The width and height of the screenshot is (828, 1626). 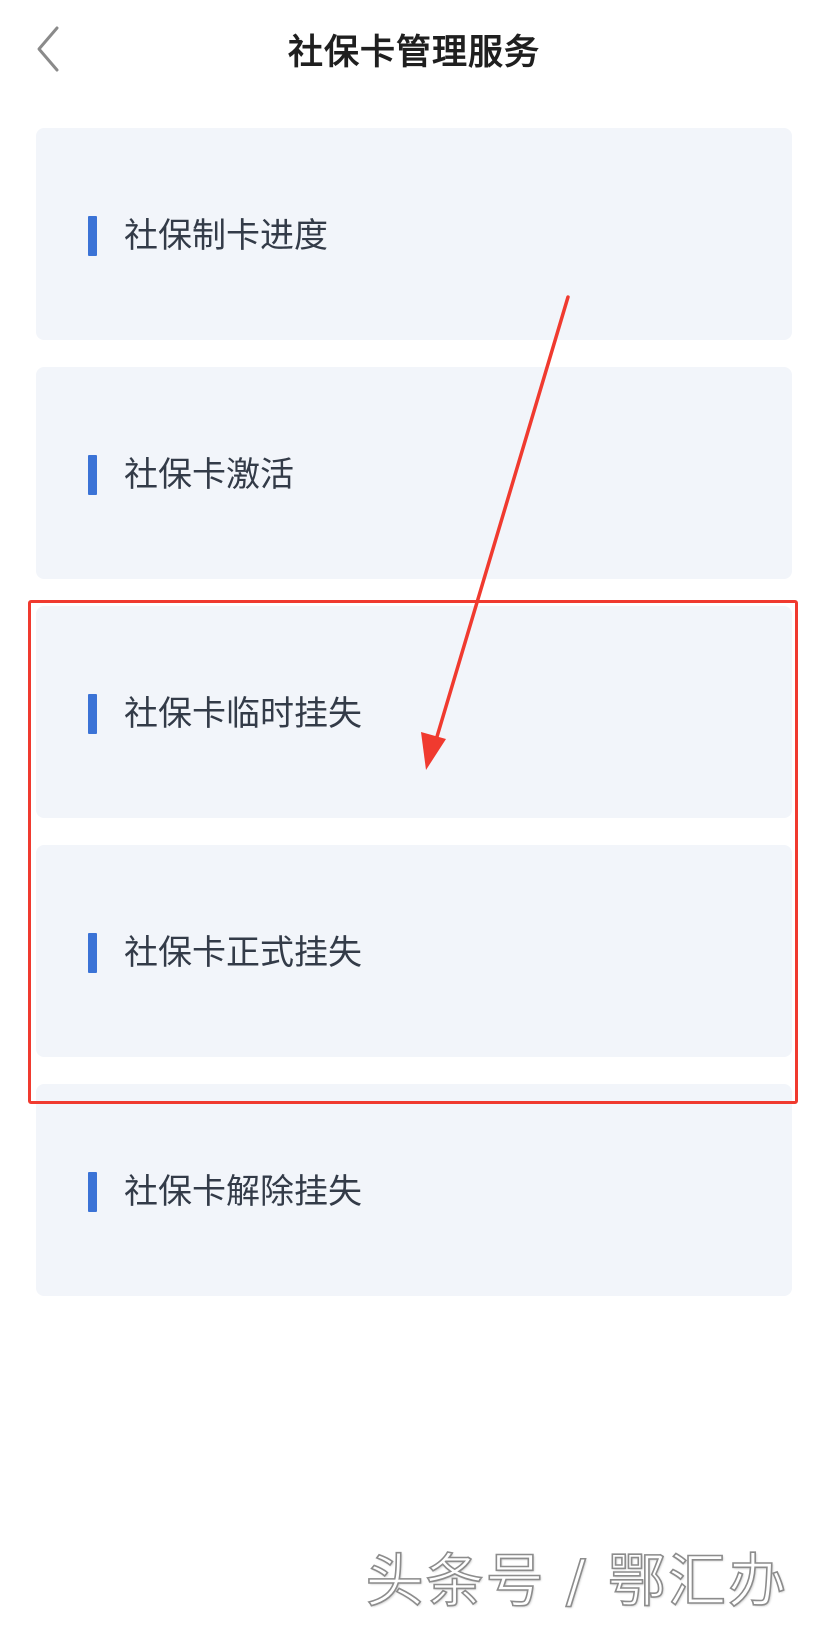 I want to click on page-title: 社保卡管理服务, so click(x=413, y=53).